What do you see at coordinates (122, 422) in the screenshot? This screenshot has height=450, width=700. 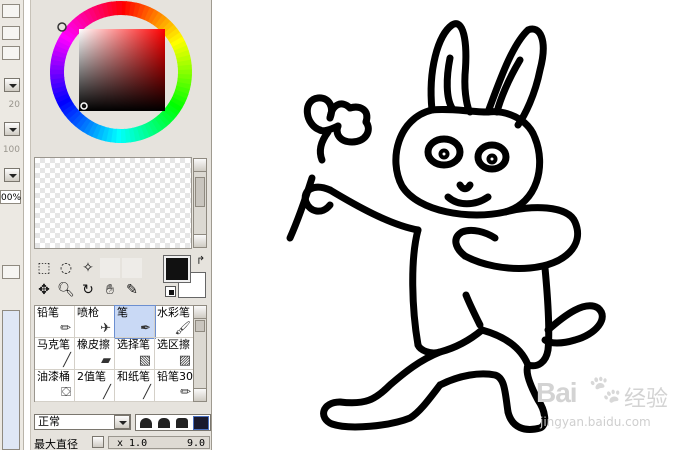 I see `blend-mode-dropdown-button` at bounding box center [122, 422].